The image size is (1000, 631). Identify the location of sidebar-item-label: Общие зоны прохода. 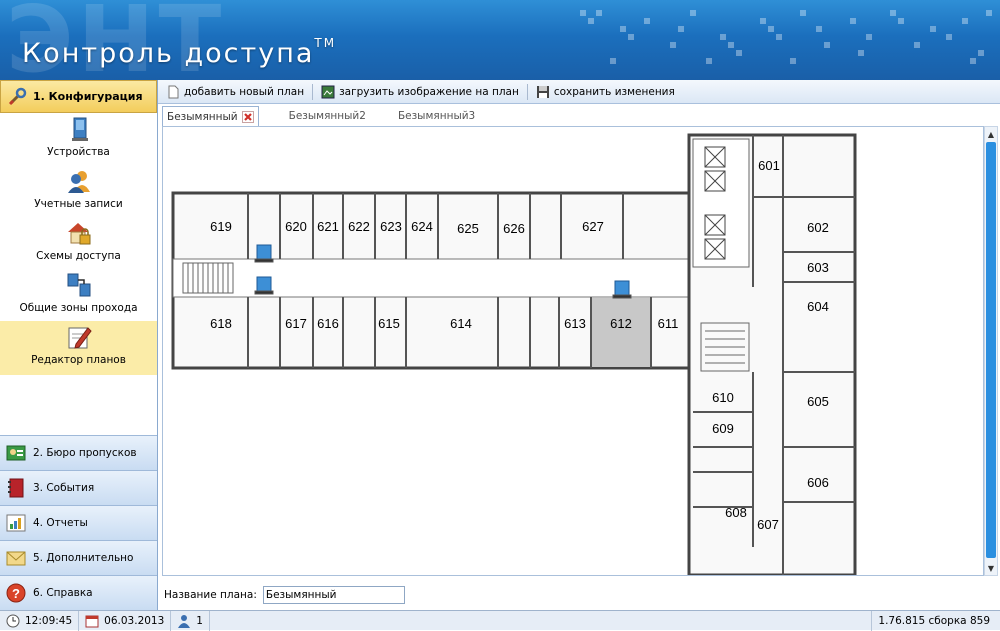
(78, 308).